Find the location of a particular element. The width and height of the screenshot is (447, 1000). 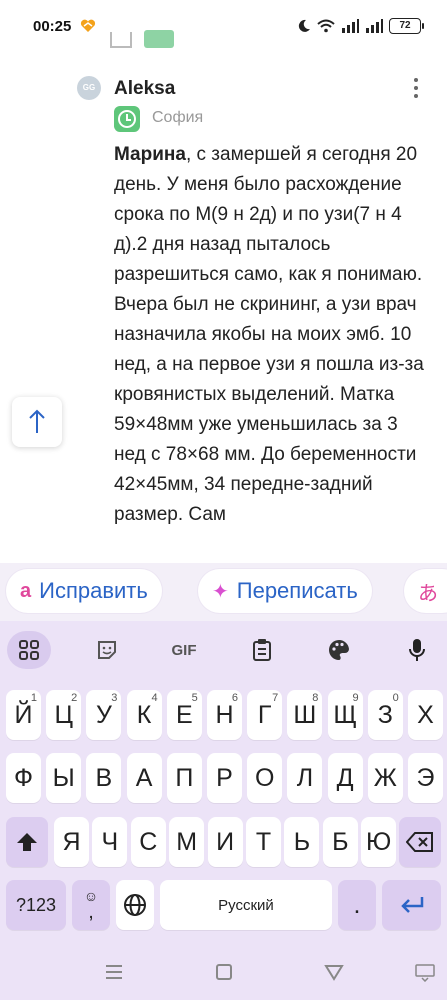

key-label: Е is located at coordinates (184, 714).